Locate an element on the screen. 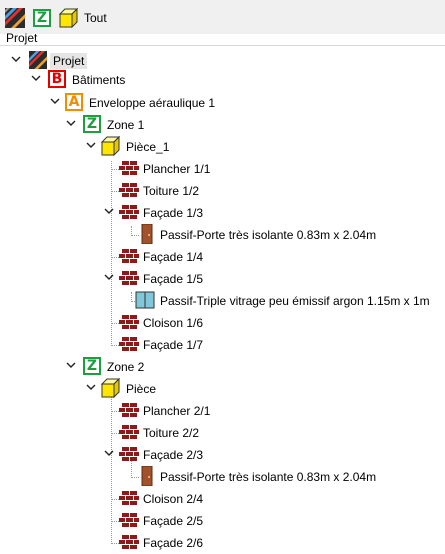 The width and height of the screenshot is (445, 554). tree-node-label: Projet is located at coordinates (69, 61).